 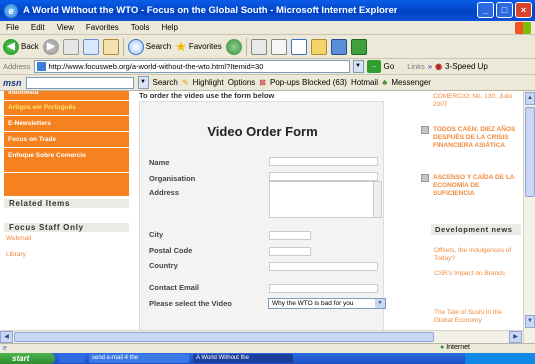 What do you see at coordinates (327, 303) in the screenshot?
I see `video-select: Why the WTO is bad for you ▼` at bounding box center [327, 303].